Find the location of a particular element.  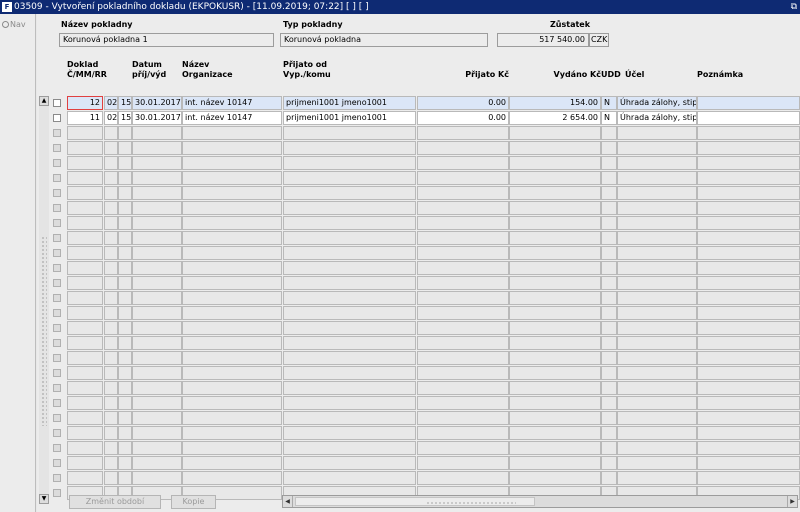

cashbox-name-field: Korunová pokladna 1 is located at coordinates (166, 40).